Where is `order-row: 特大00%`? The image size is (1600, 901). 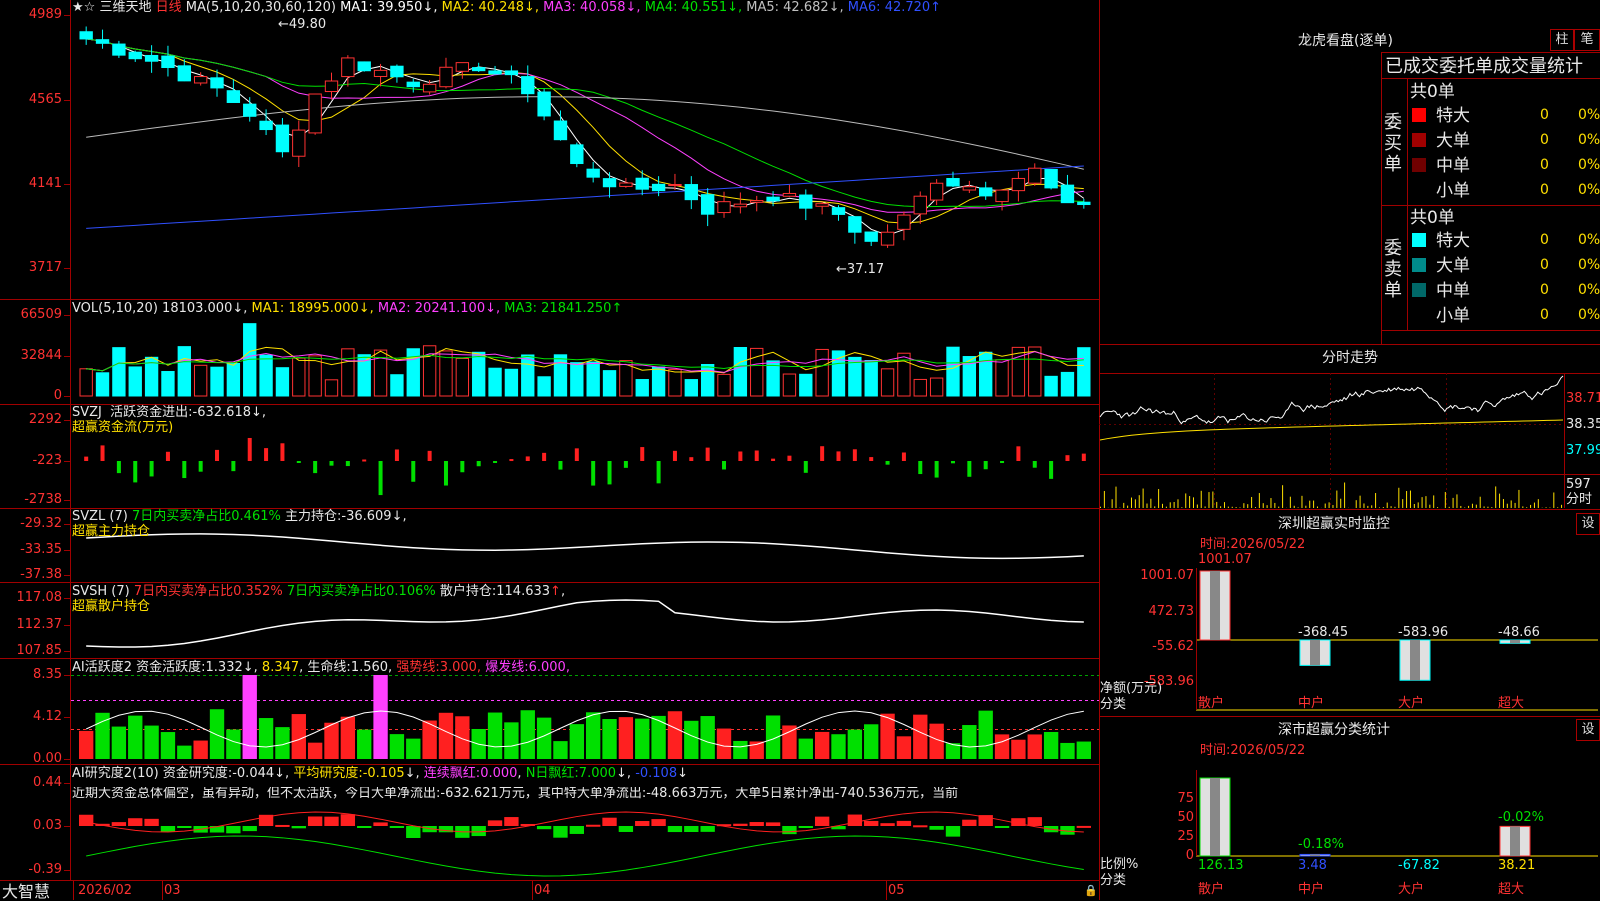
order-row: 特大00% is located at coordinates (1505, 240).